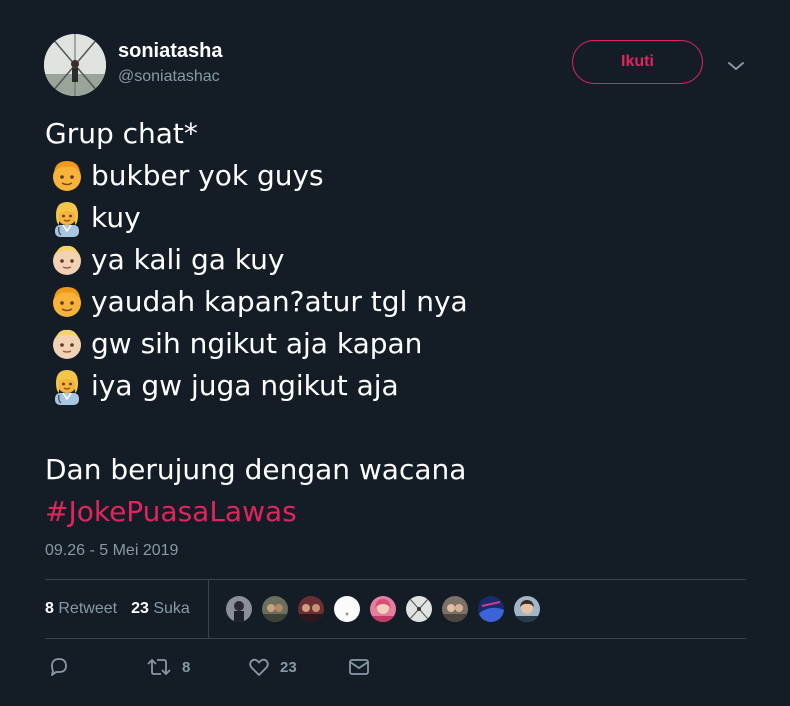  I want to click on retweet-label: Retweet, so click(88, 608).